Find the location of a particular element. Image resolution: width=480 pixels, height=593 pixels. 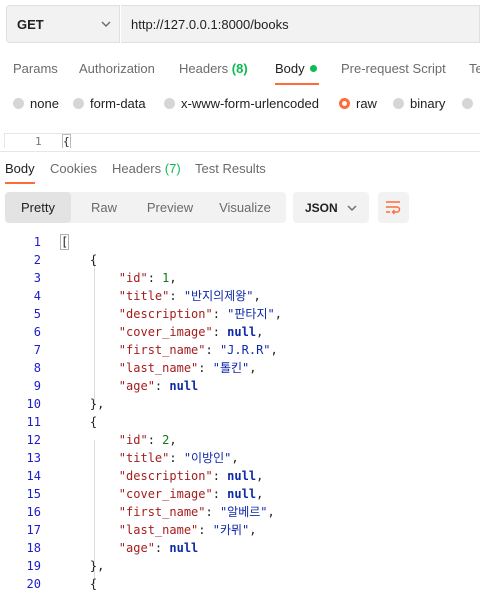

tab-headers: Headers (8) is located at coordinates (213, 68).